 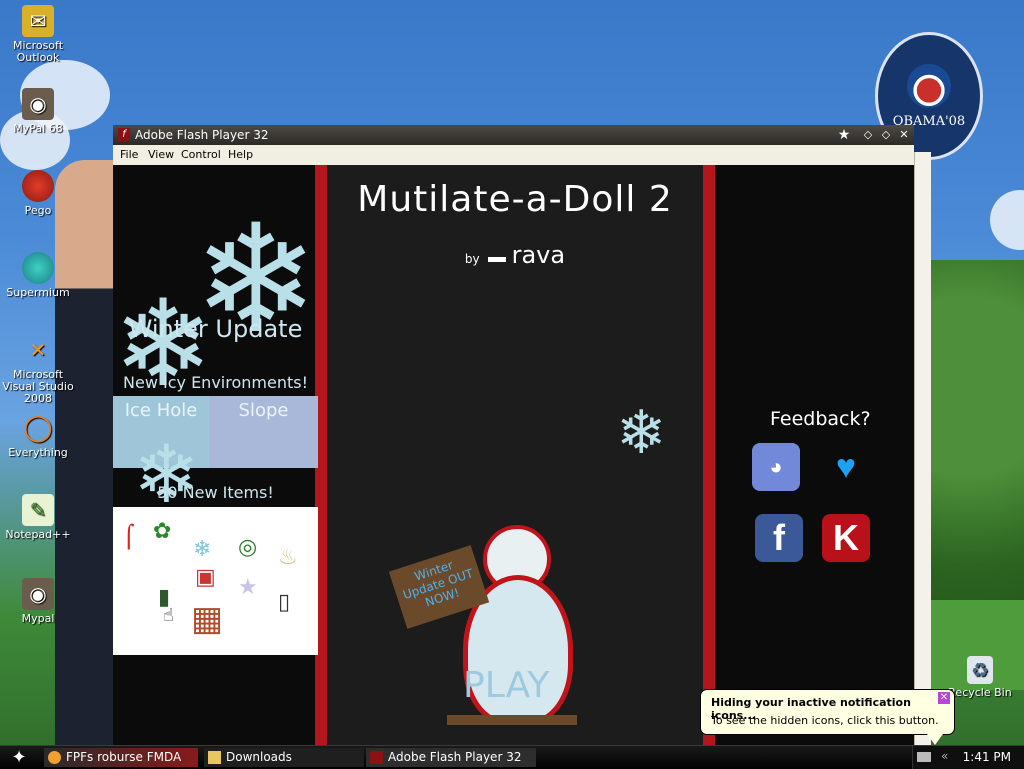 I want to click on task-flash-player: Adobe Flash Player 32, so click(x=451, y=757).